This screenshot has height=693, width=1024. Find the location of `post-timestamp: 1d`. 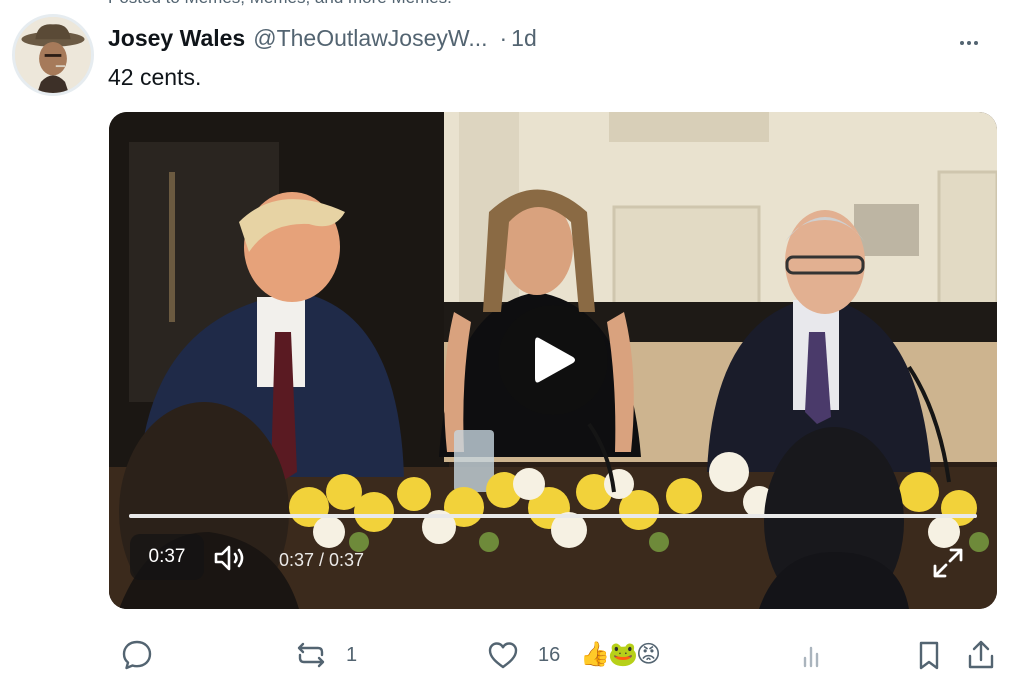

post-timestamp: 1d is located at coordinates (524, 38).